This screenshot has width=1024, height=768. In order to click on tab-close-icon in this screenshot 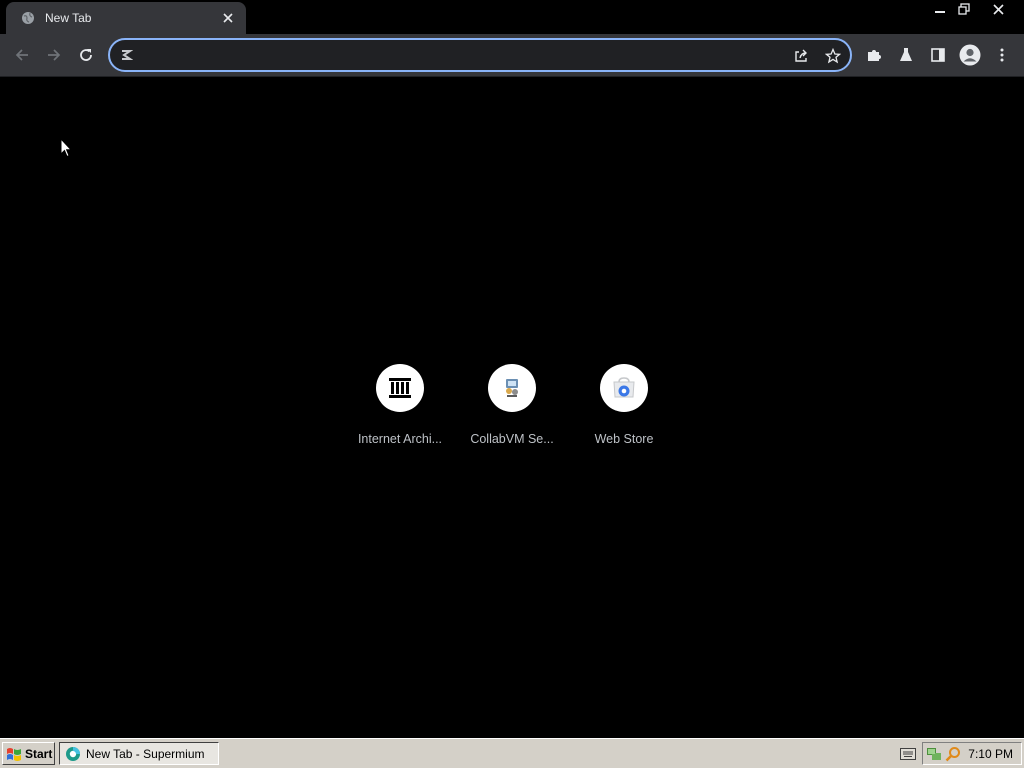, I will do `click(228, 18)`.